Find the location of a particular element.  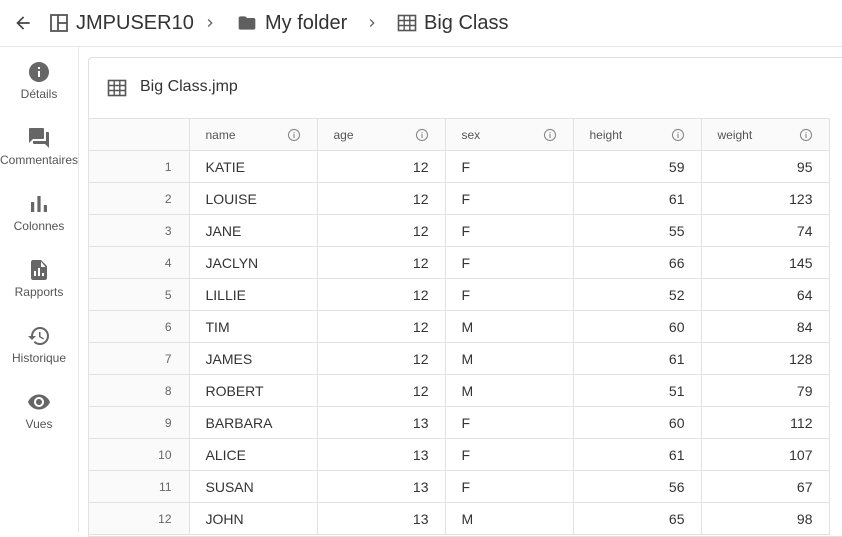

table-cell-name: LOUISE is located at coordinates (253, 198).